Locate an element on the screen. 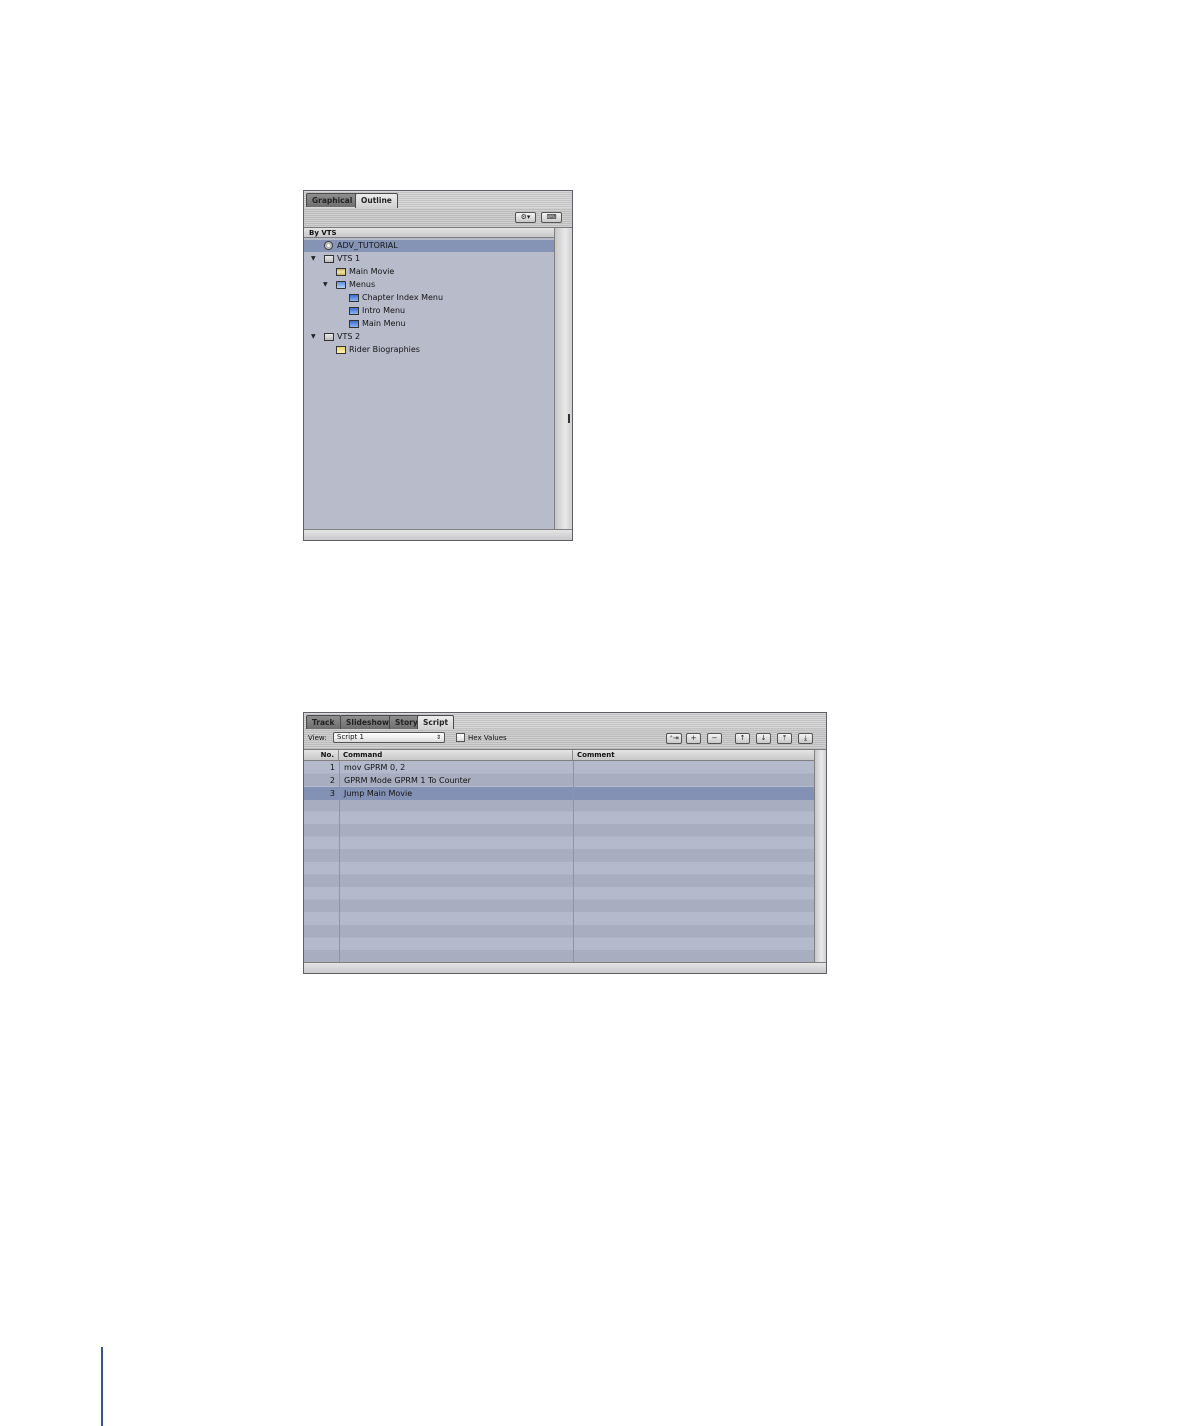  insert-command-button: ⁺⇥ is located at coordinates (674, 738).